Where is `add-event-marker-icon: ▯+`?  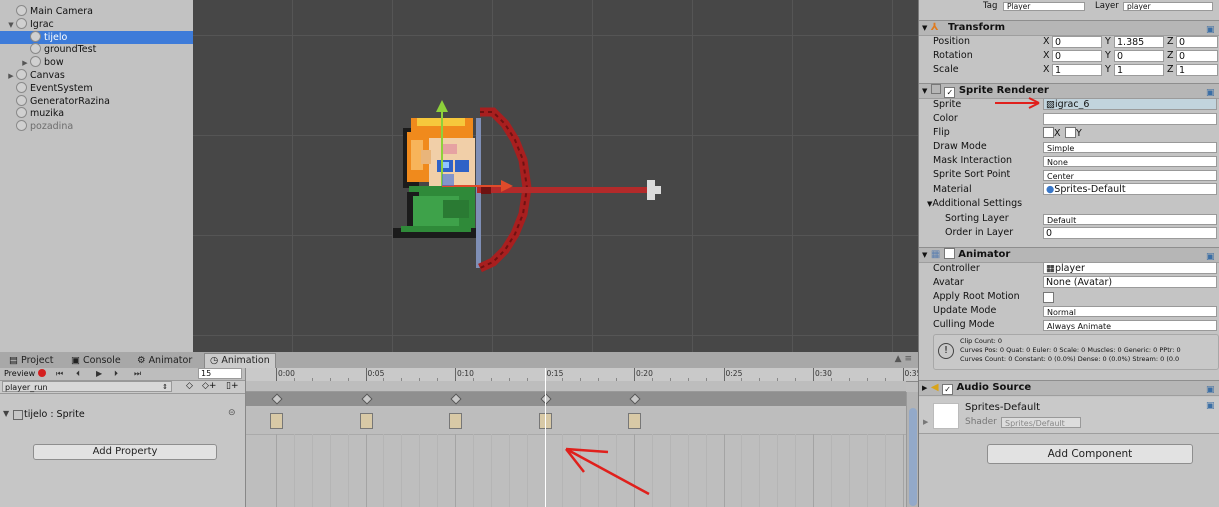
add-event-marker-icon: ▯+ is located at coordinates (232, 386).